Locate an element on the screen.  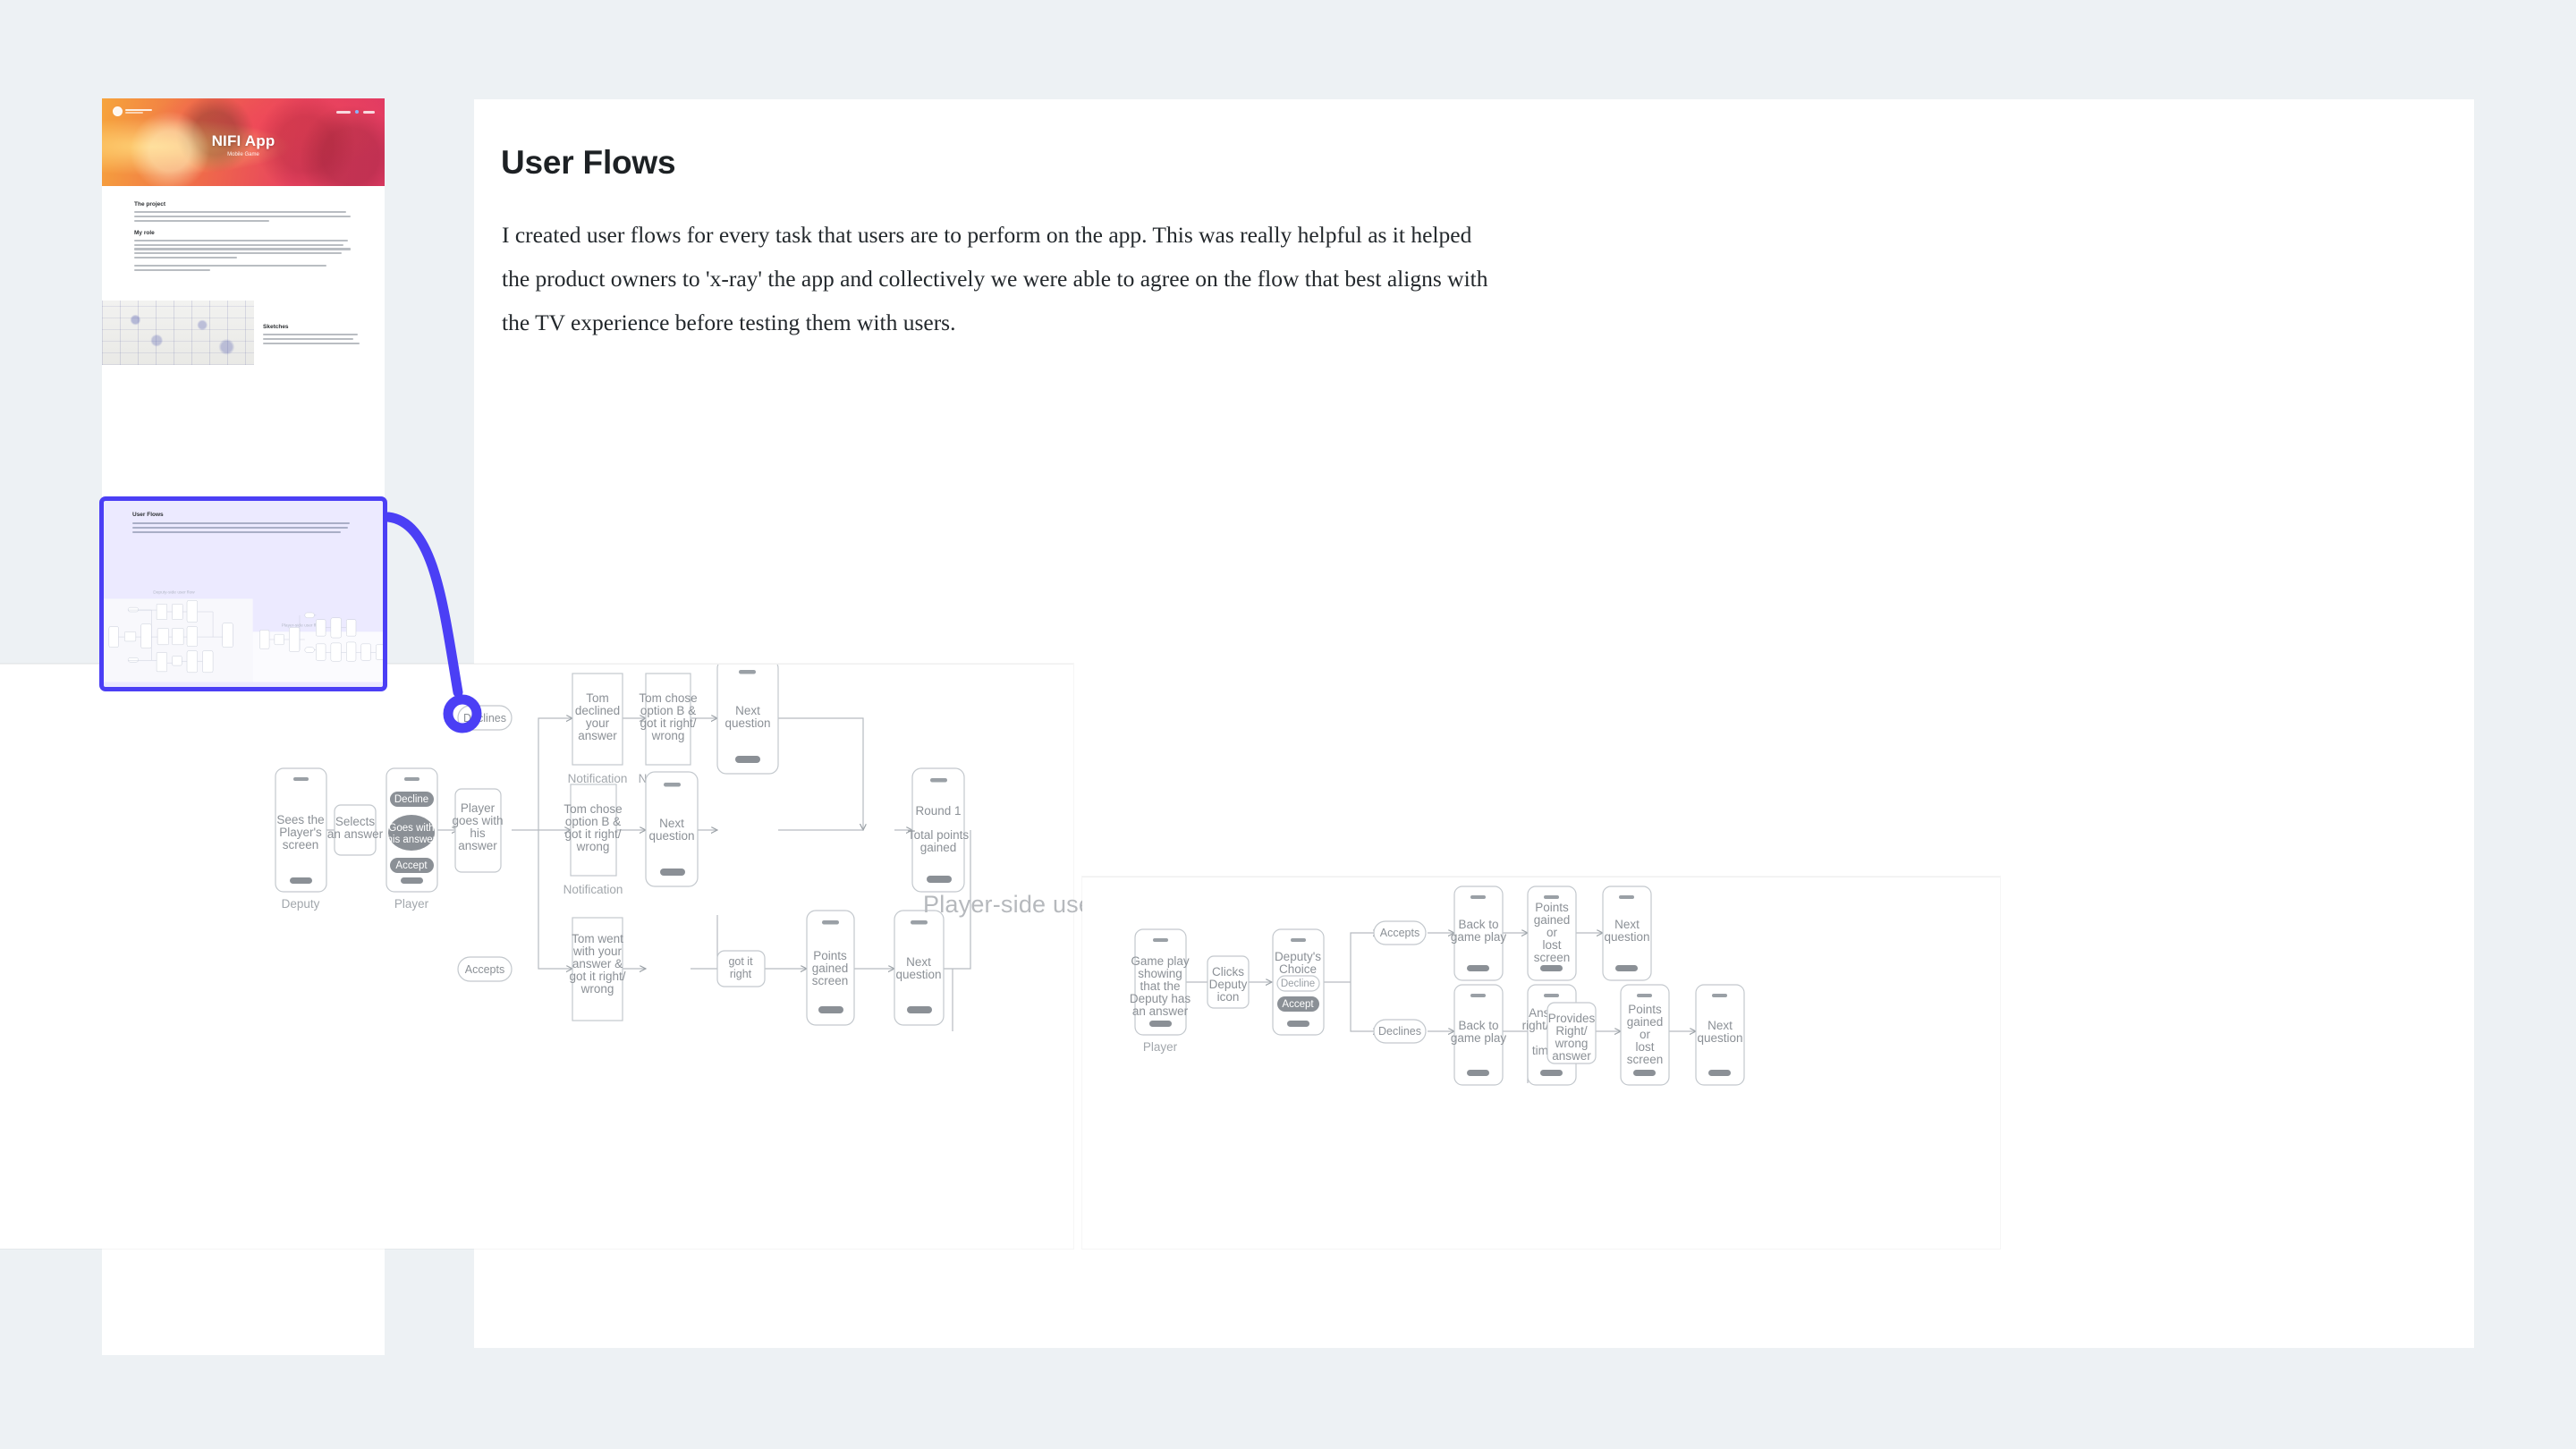
node-text-line: your is located at coordinates (598, 723).